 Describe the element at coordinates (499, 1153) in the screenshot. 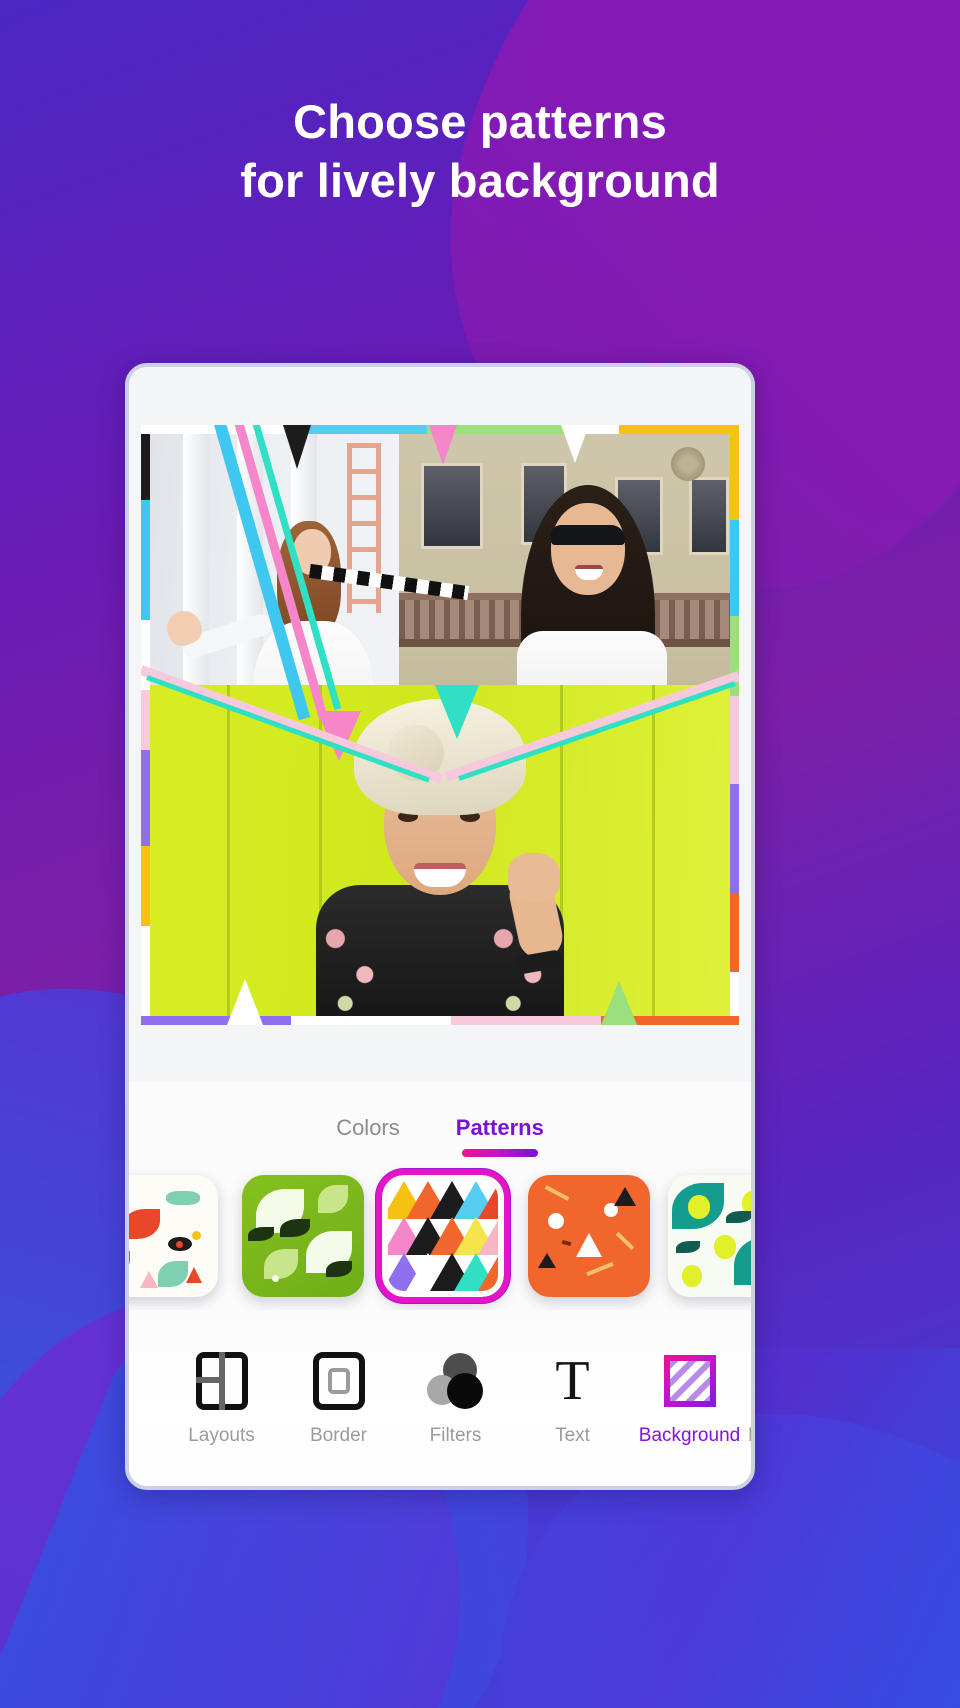

I see `tab-active-indicator` at that location.